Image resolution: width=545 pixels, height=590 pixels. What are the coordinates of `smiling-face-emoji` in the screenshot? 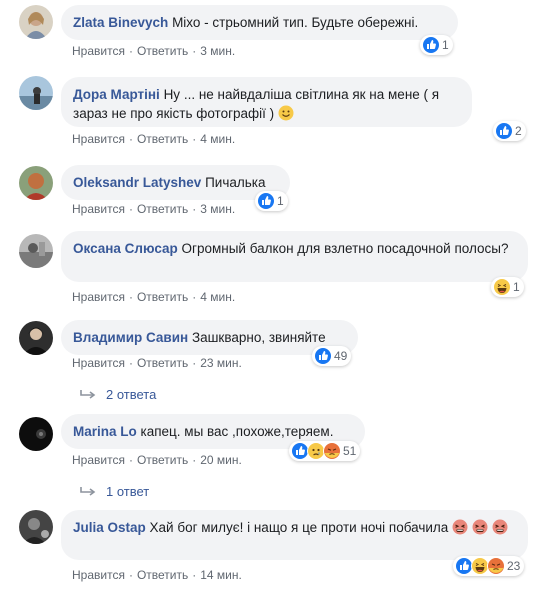 It's located at (286, 113).